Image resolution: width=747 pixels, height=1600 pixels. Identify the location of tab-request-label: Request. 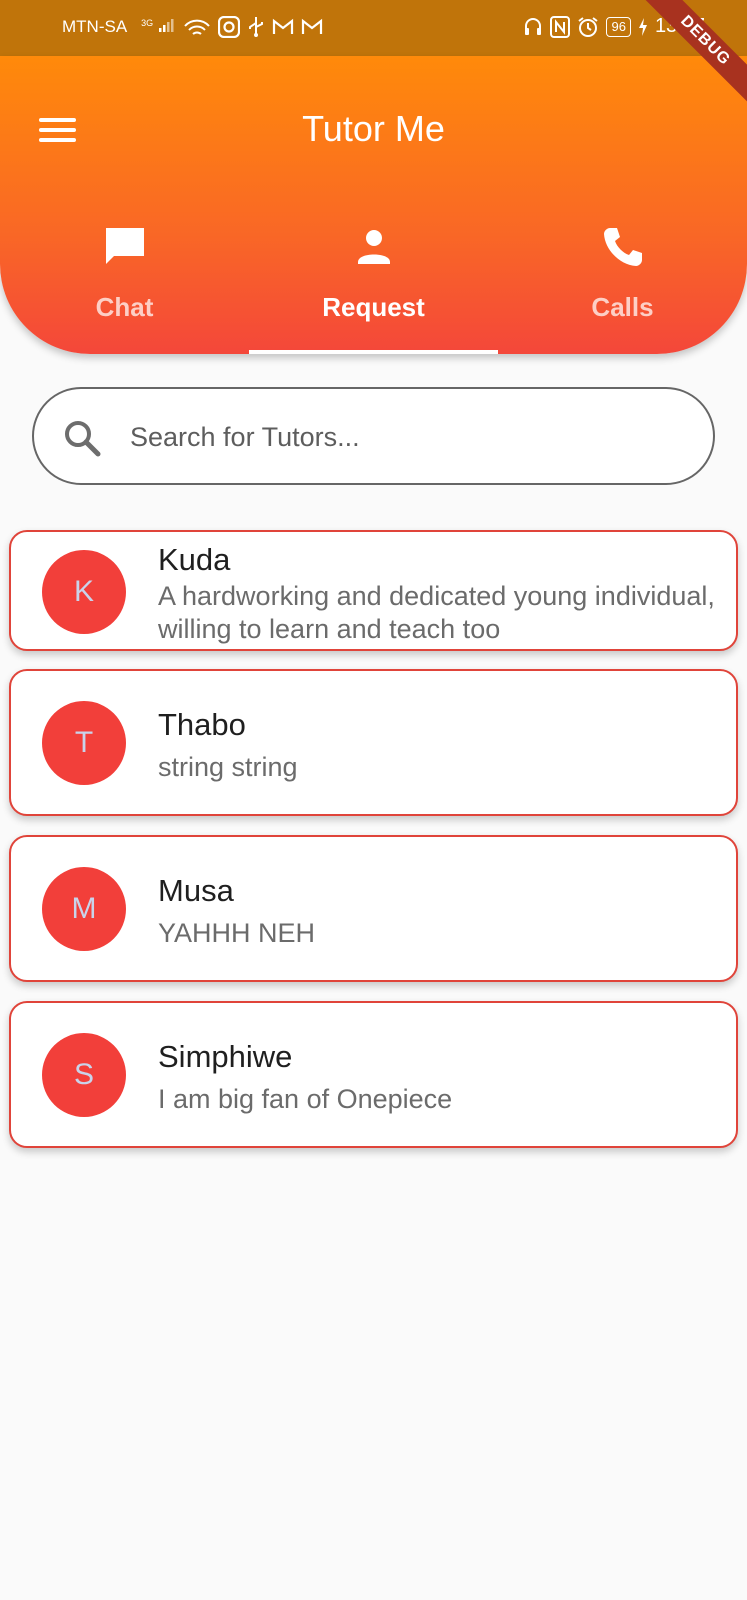
(373, 307).